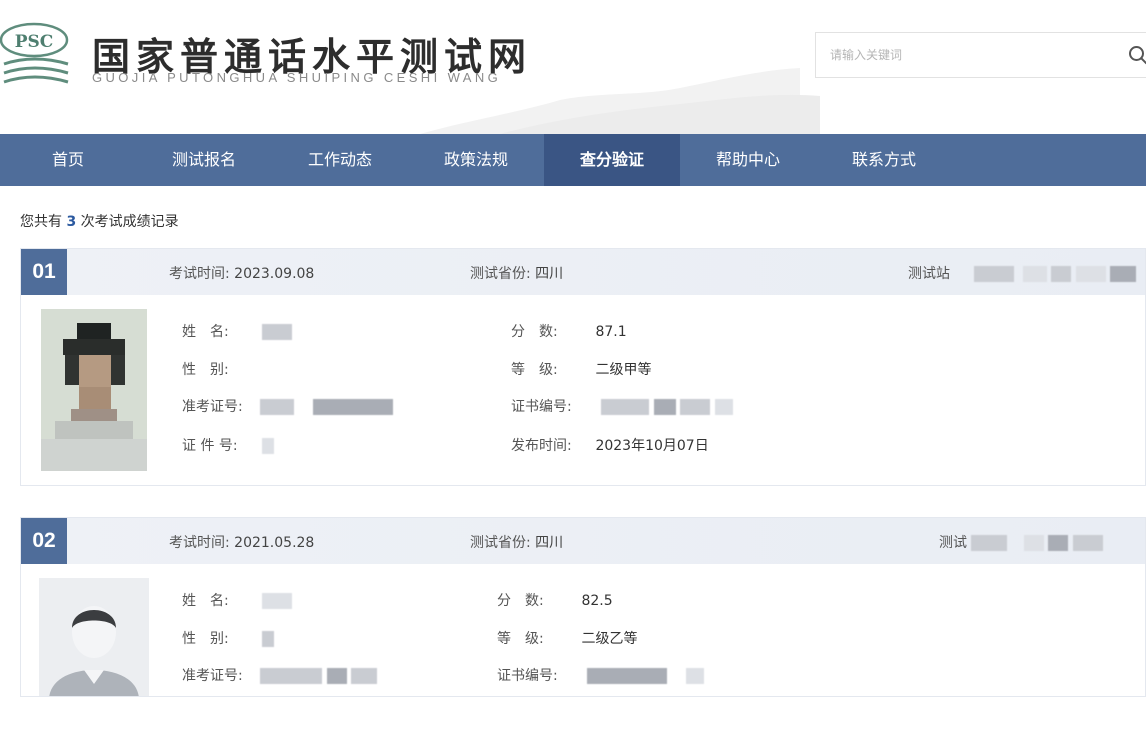  What do you see at coordinates (44, 272) in the screenshot?
I see `record-index: 01` at bounding box center [44, 272].